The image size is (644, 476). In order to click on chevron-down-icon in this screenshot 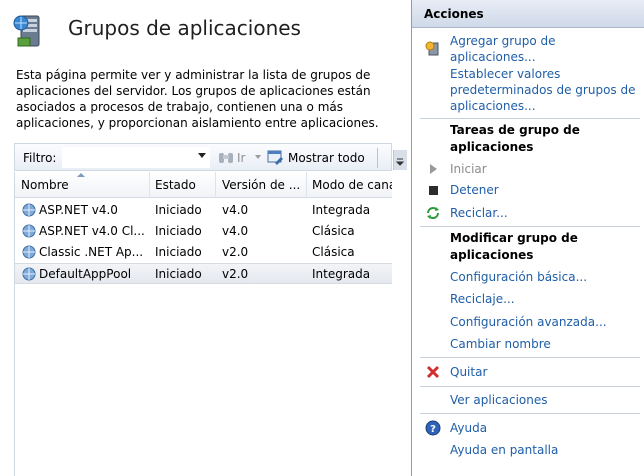, I will do `click(400, 162)`.